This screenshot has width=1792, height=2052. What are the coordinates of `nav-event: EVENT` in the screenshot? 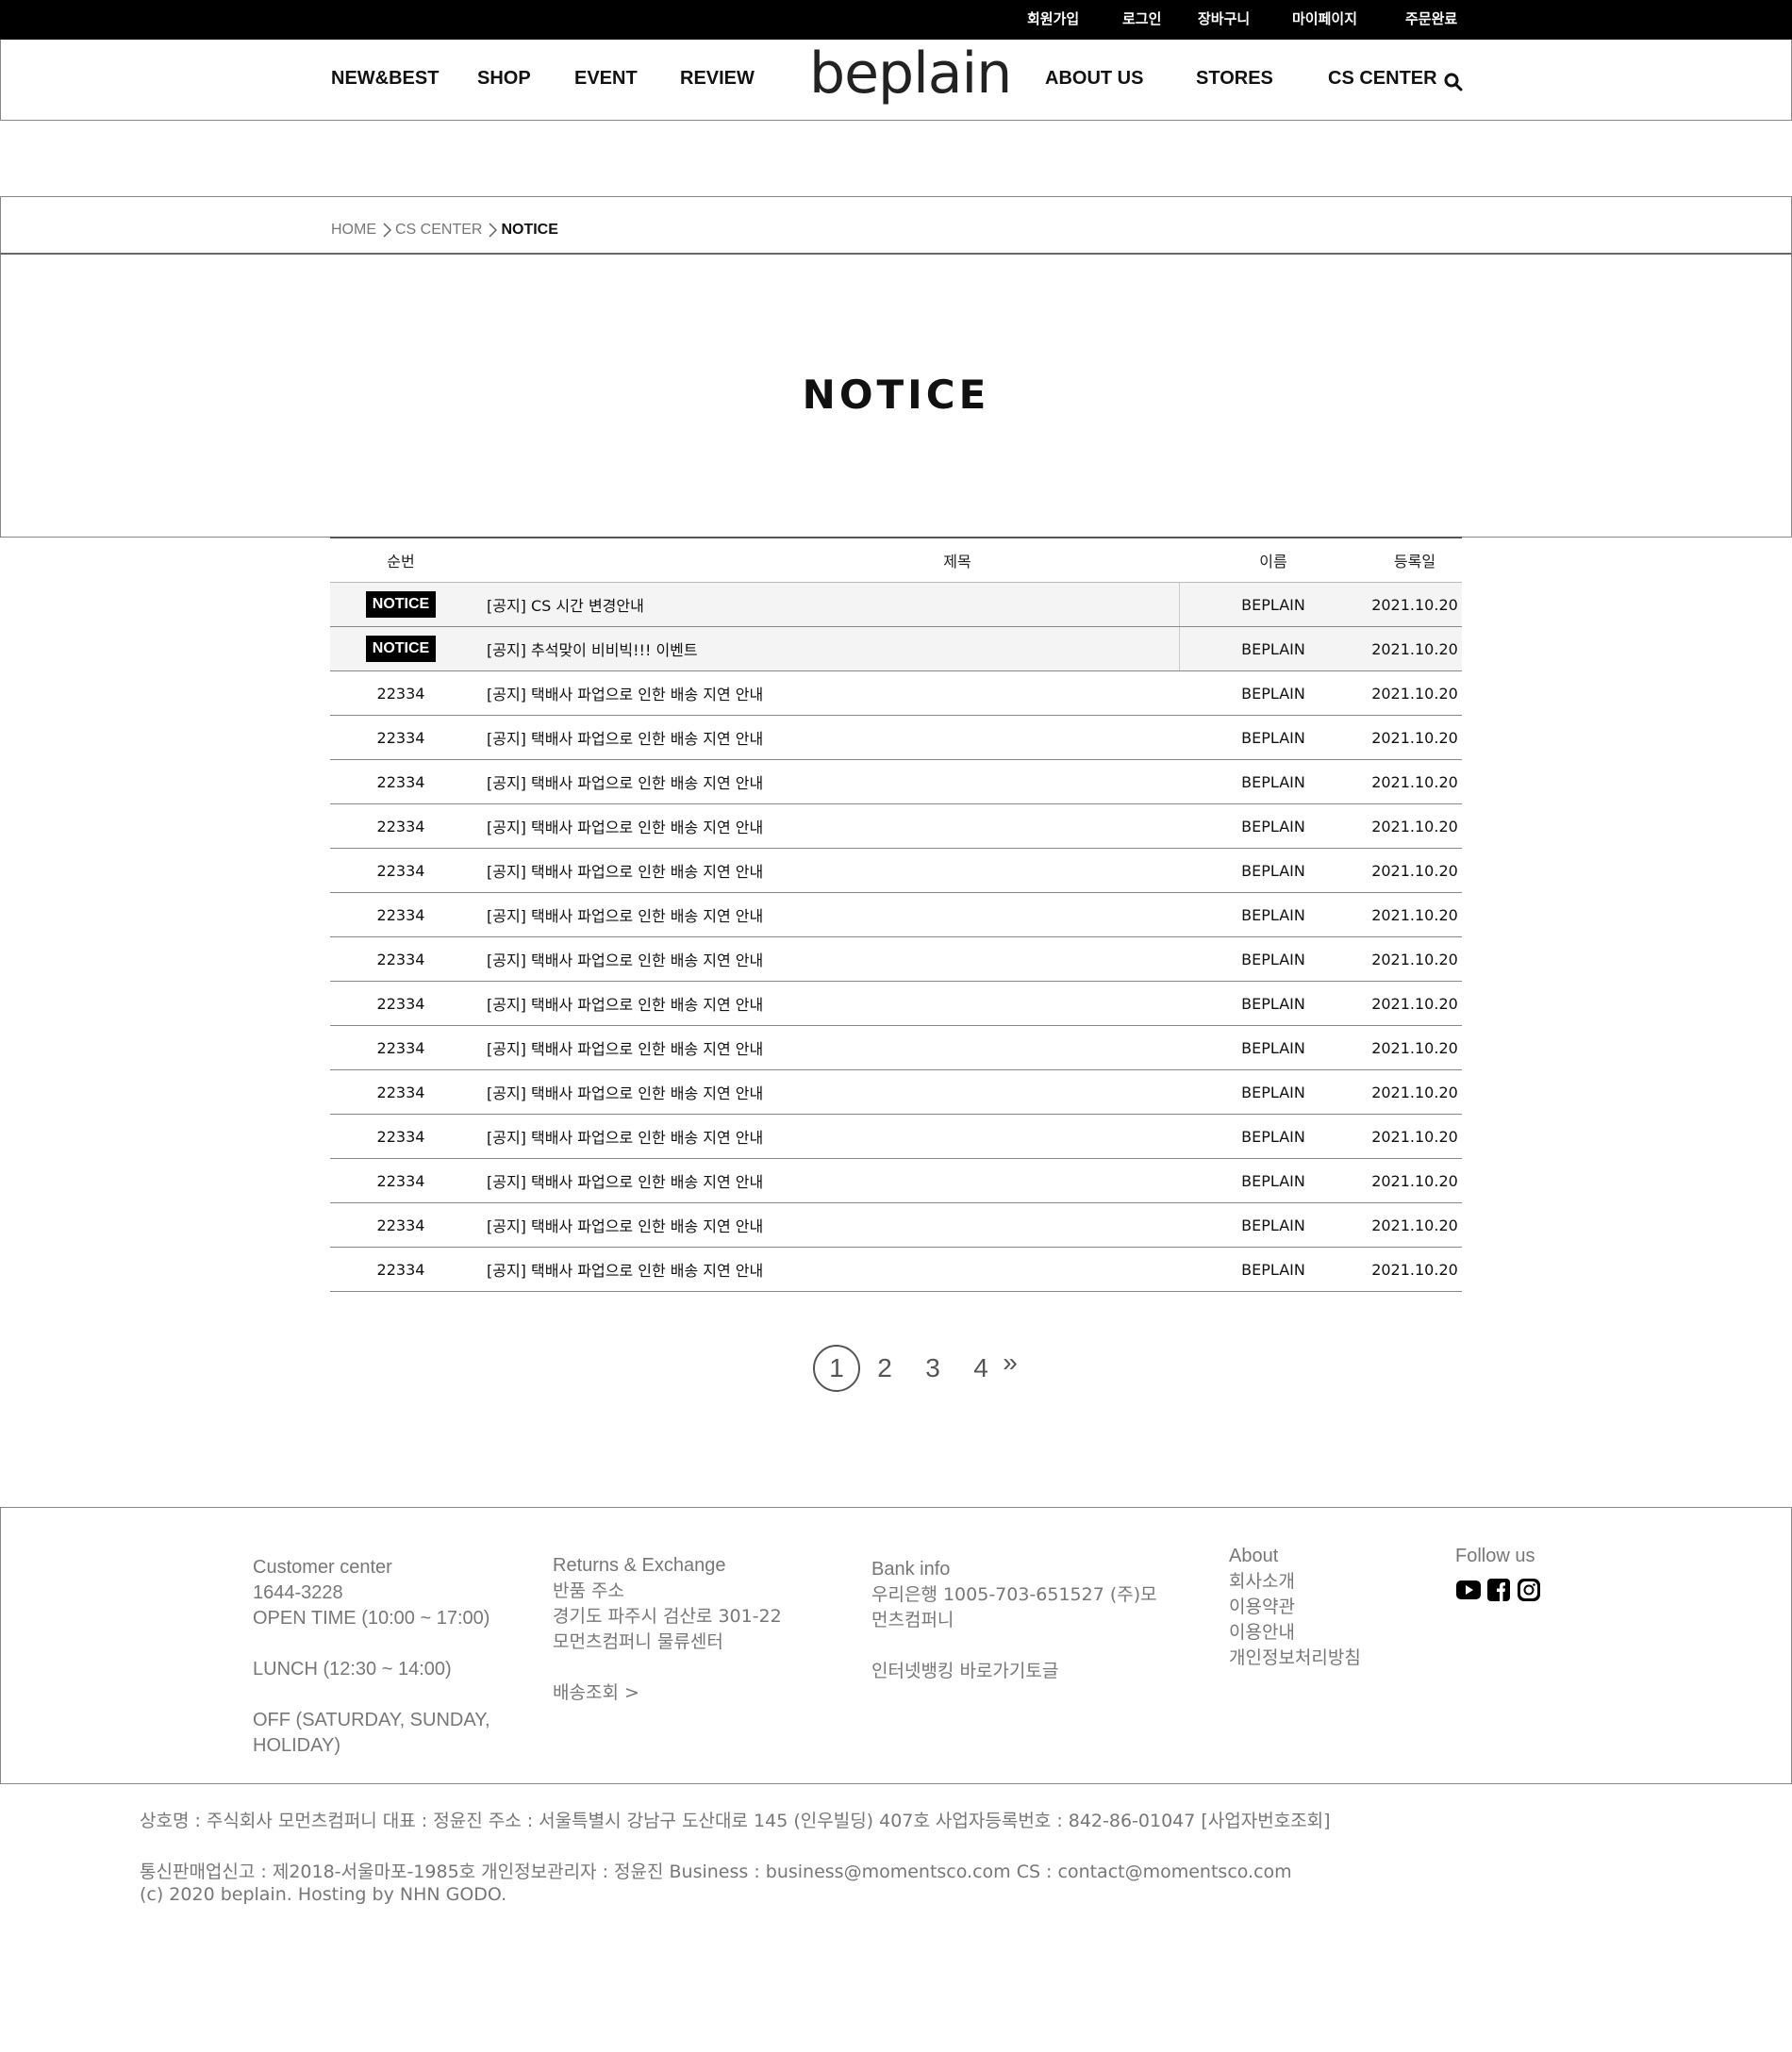 It's located at (606, 79).